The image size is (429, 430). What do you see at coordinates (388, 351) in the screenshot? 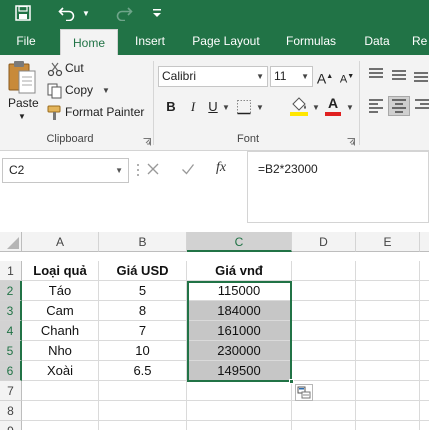
I see `cell-e5` at bounding box center [388, 351].